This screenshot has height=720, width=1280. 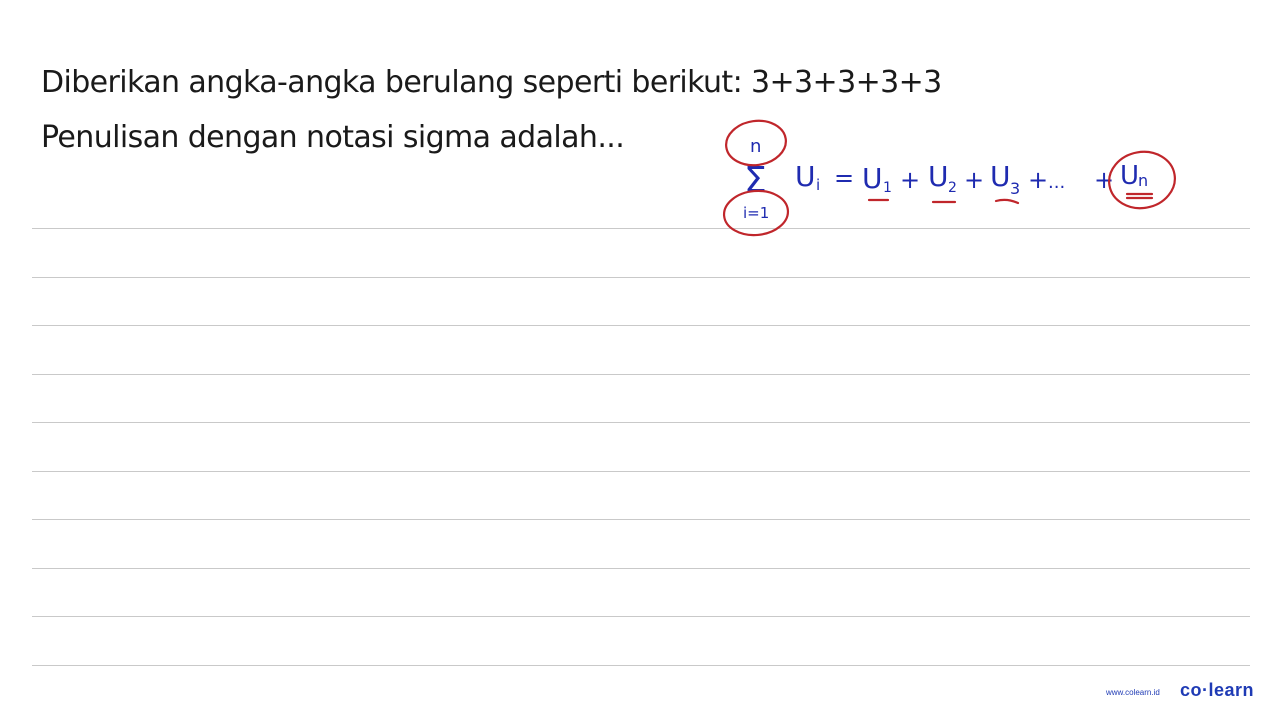 I want to click on term-u2-sub: 2, so click(x=952, y=188).